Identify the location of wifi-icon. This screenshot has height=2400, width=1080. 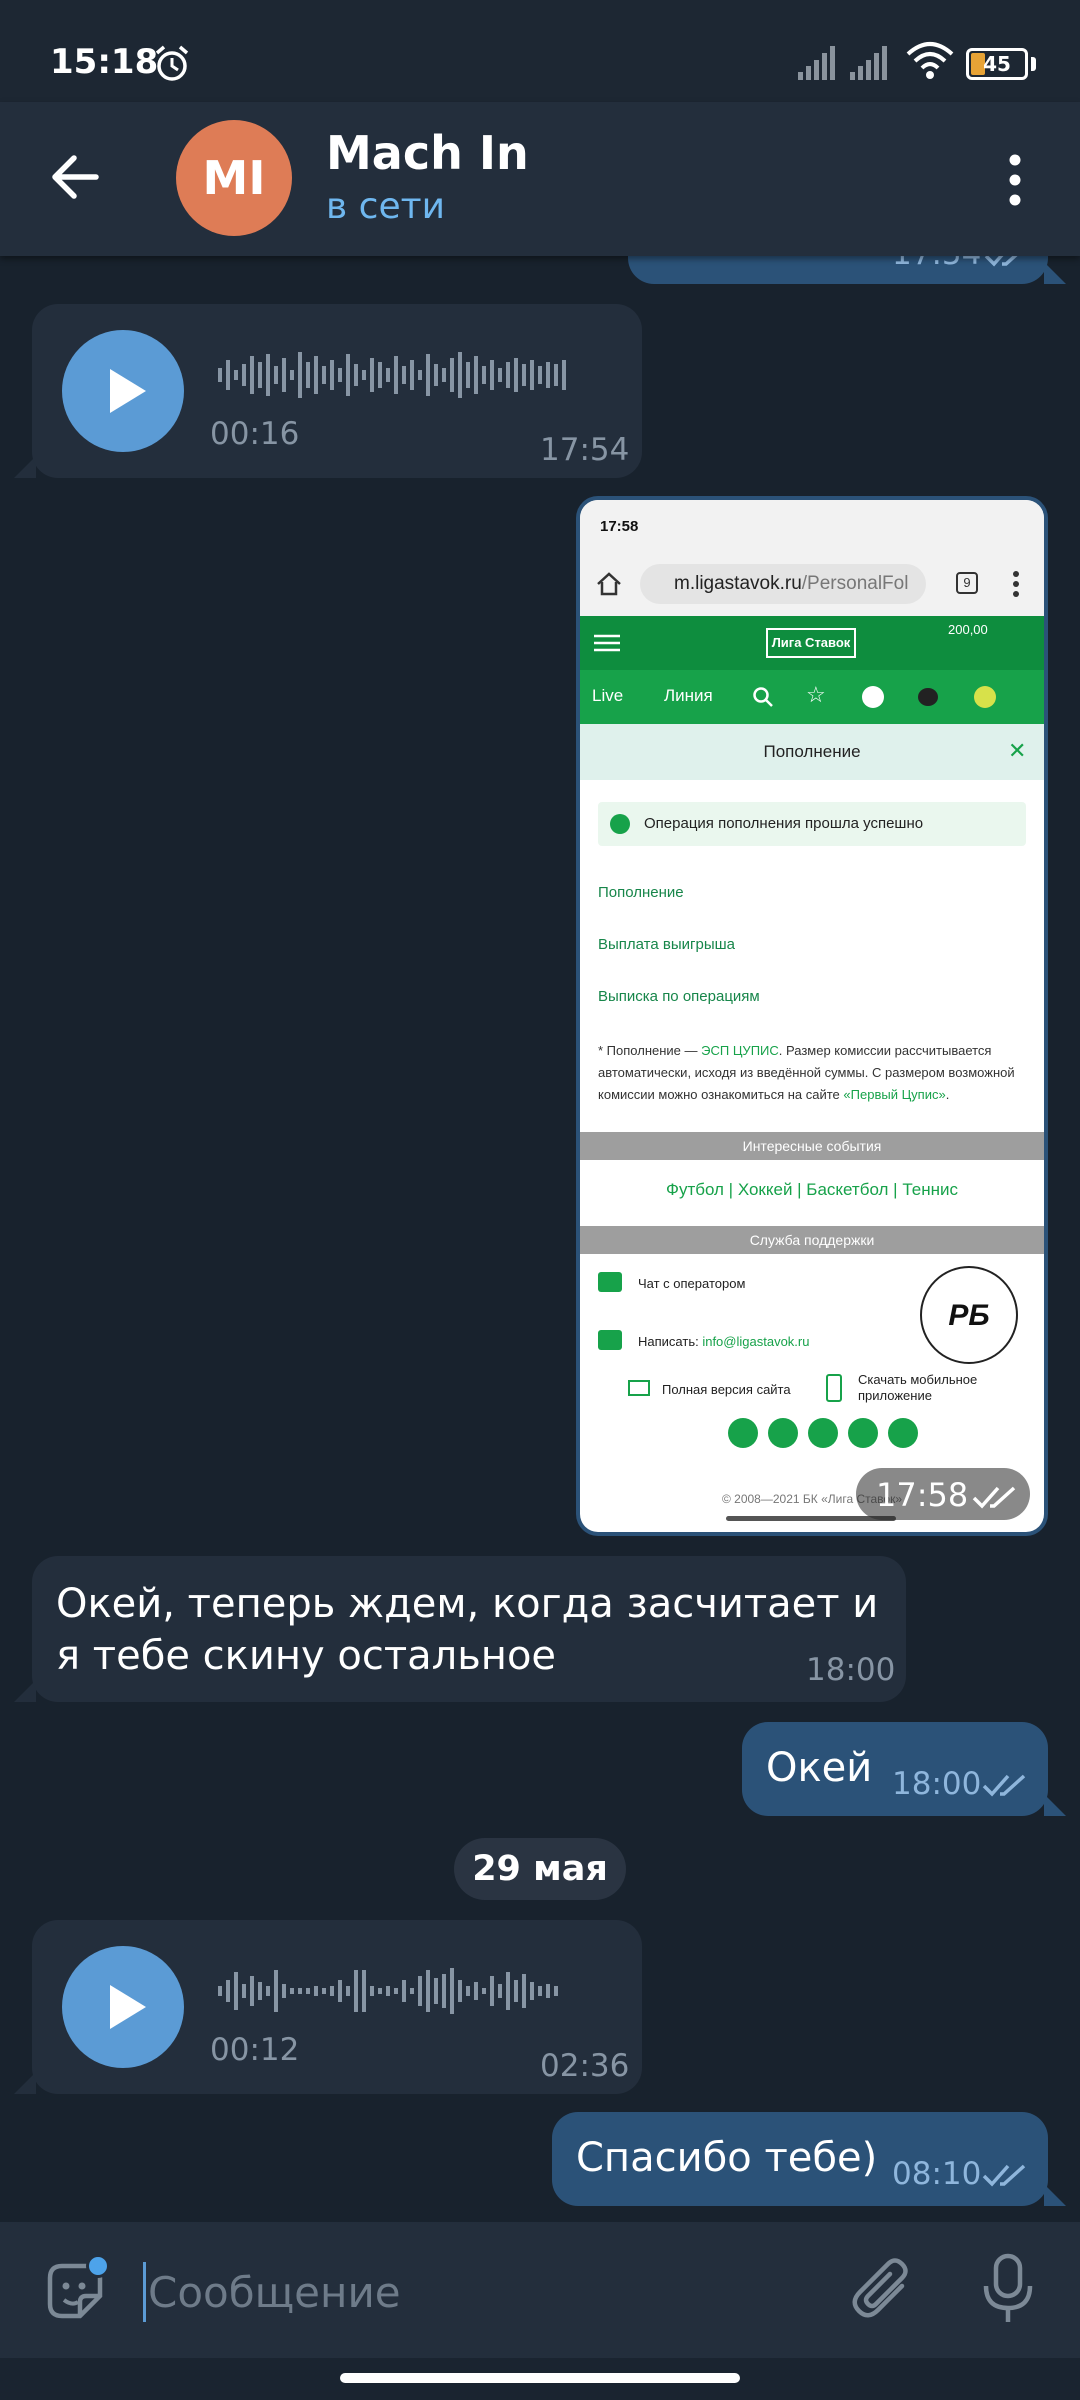
(930, 60).